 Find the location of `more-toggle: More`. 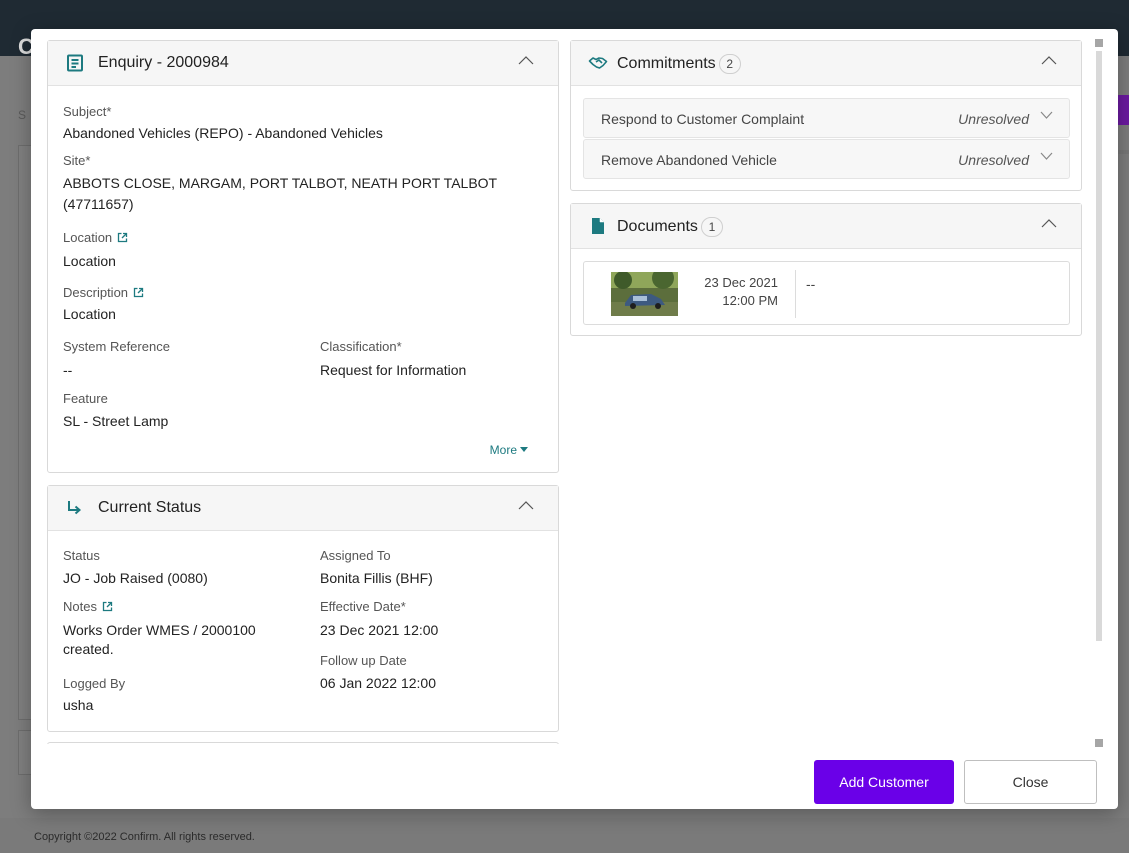

more-toggle: More is located at coordinates (509, 450).